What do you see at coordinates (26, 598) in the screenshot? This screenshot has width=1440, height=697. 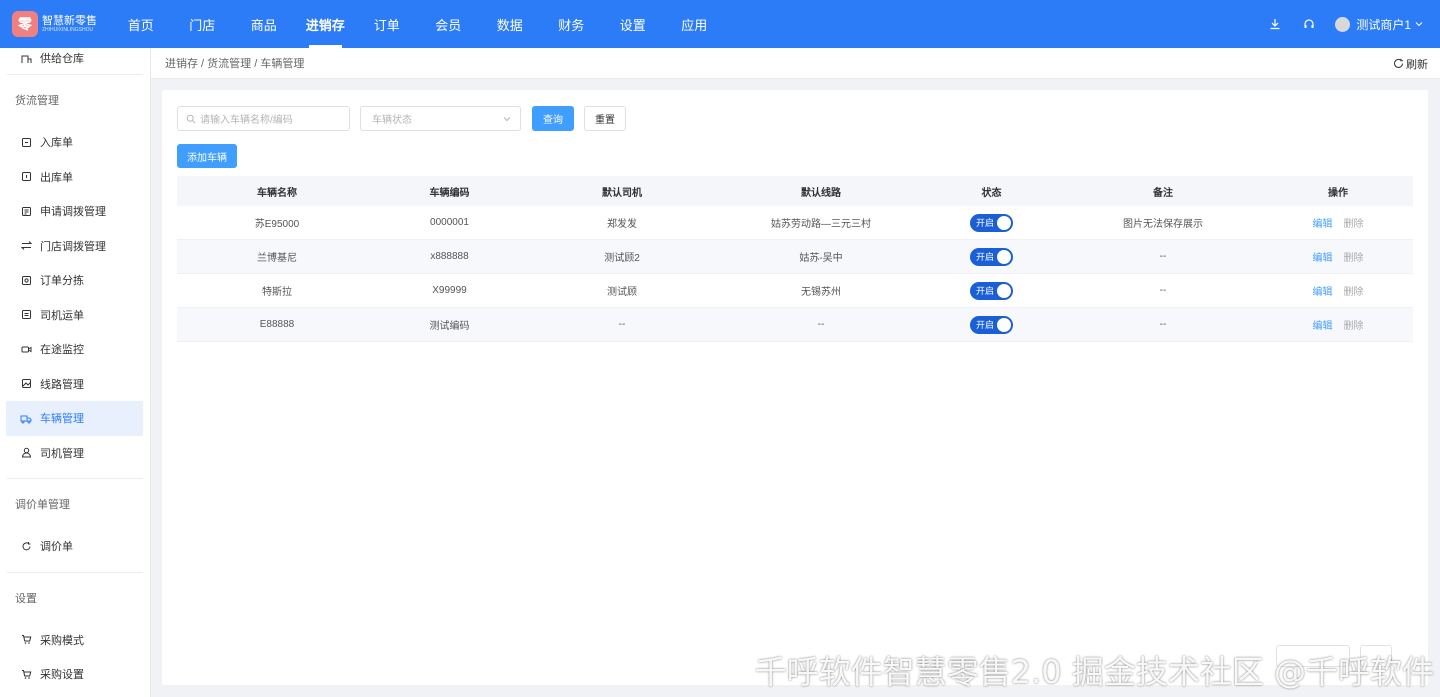 I see `sidebar-section-settings: 设置` at bounding box center [26, 598].